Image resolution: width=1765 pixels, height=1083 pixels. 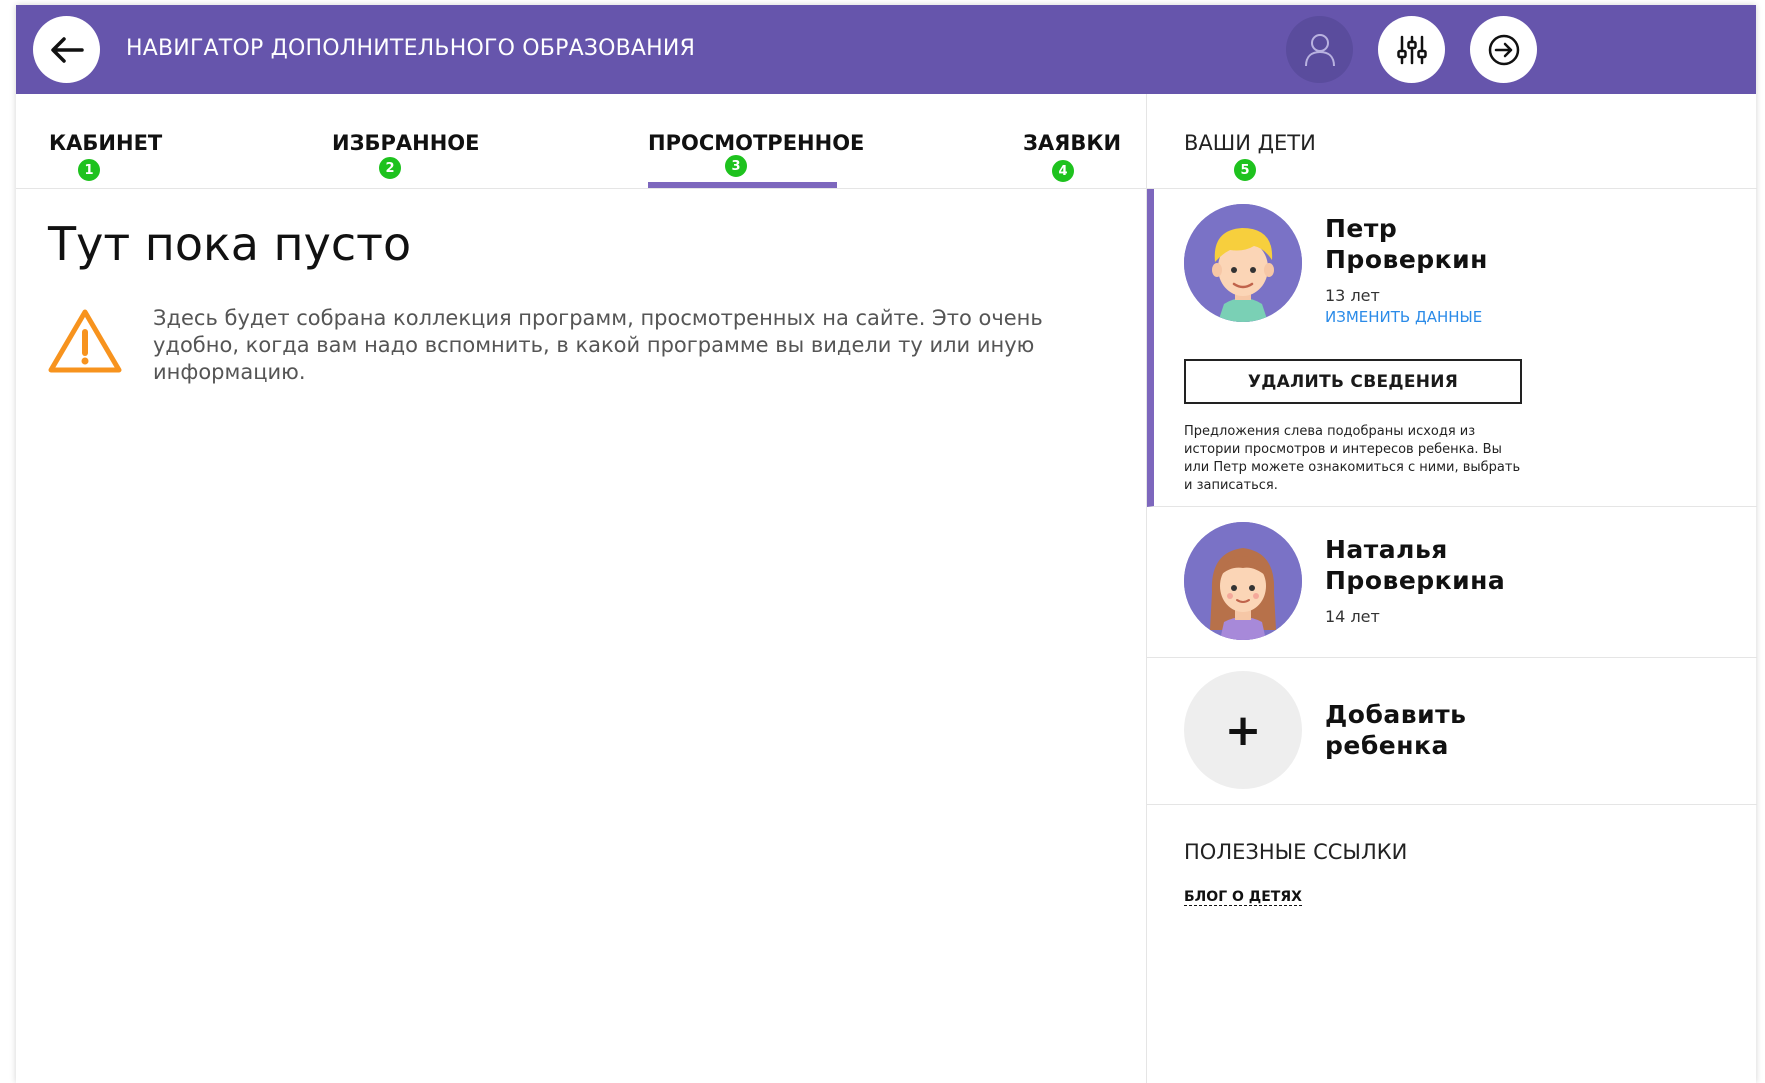 I want to click on tab-applications: ЗАЯВКИ, so click(x=1072, y=143).